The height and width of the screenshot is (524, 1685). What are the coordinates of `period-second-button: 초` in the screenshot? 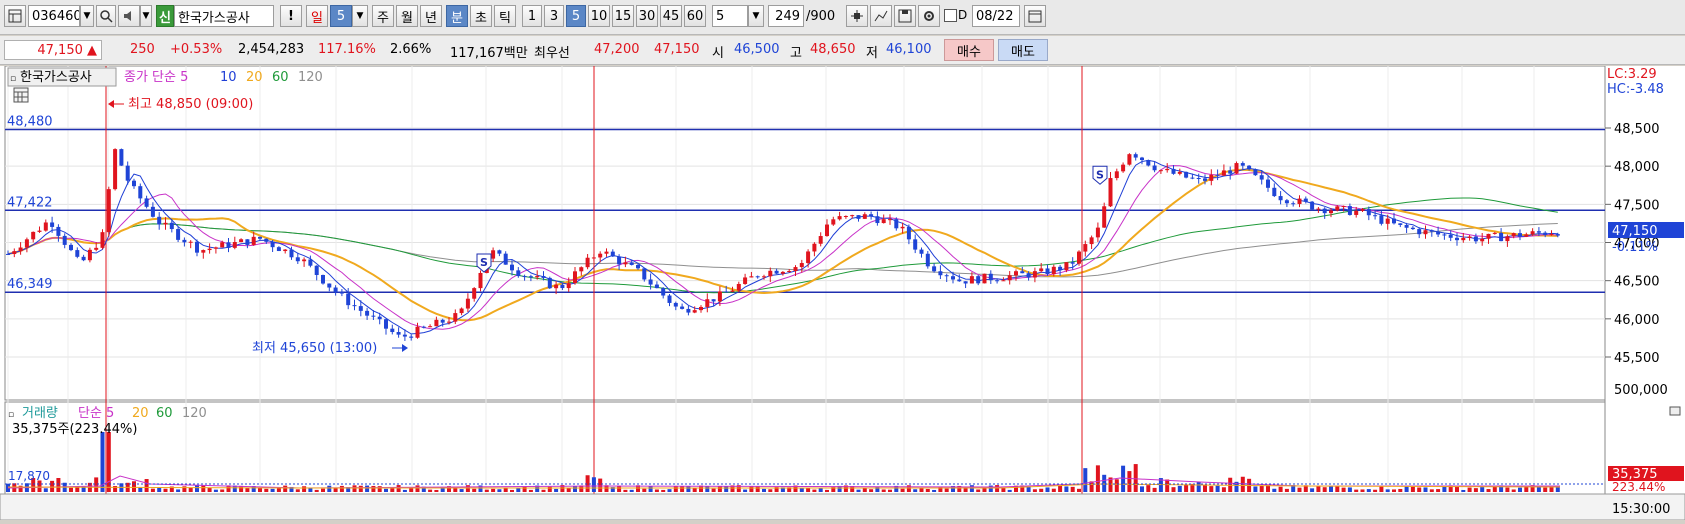 It's located at (481, 16).